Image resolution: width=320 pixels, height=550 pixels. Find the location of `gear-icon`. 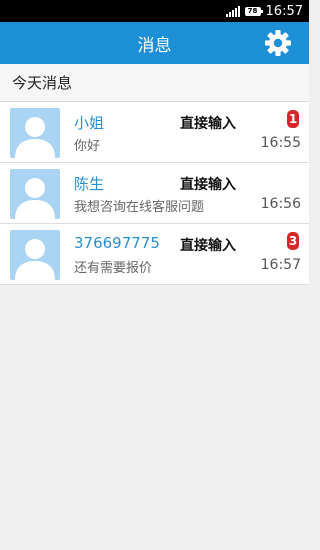

gear-icon is located at coordinates (278, 43).